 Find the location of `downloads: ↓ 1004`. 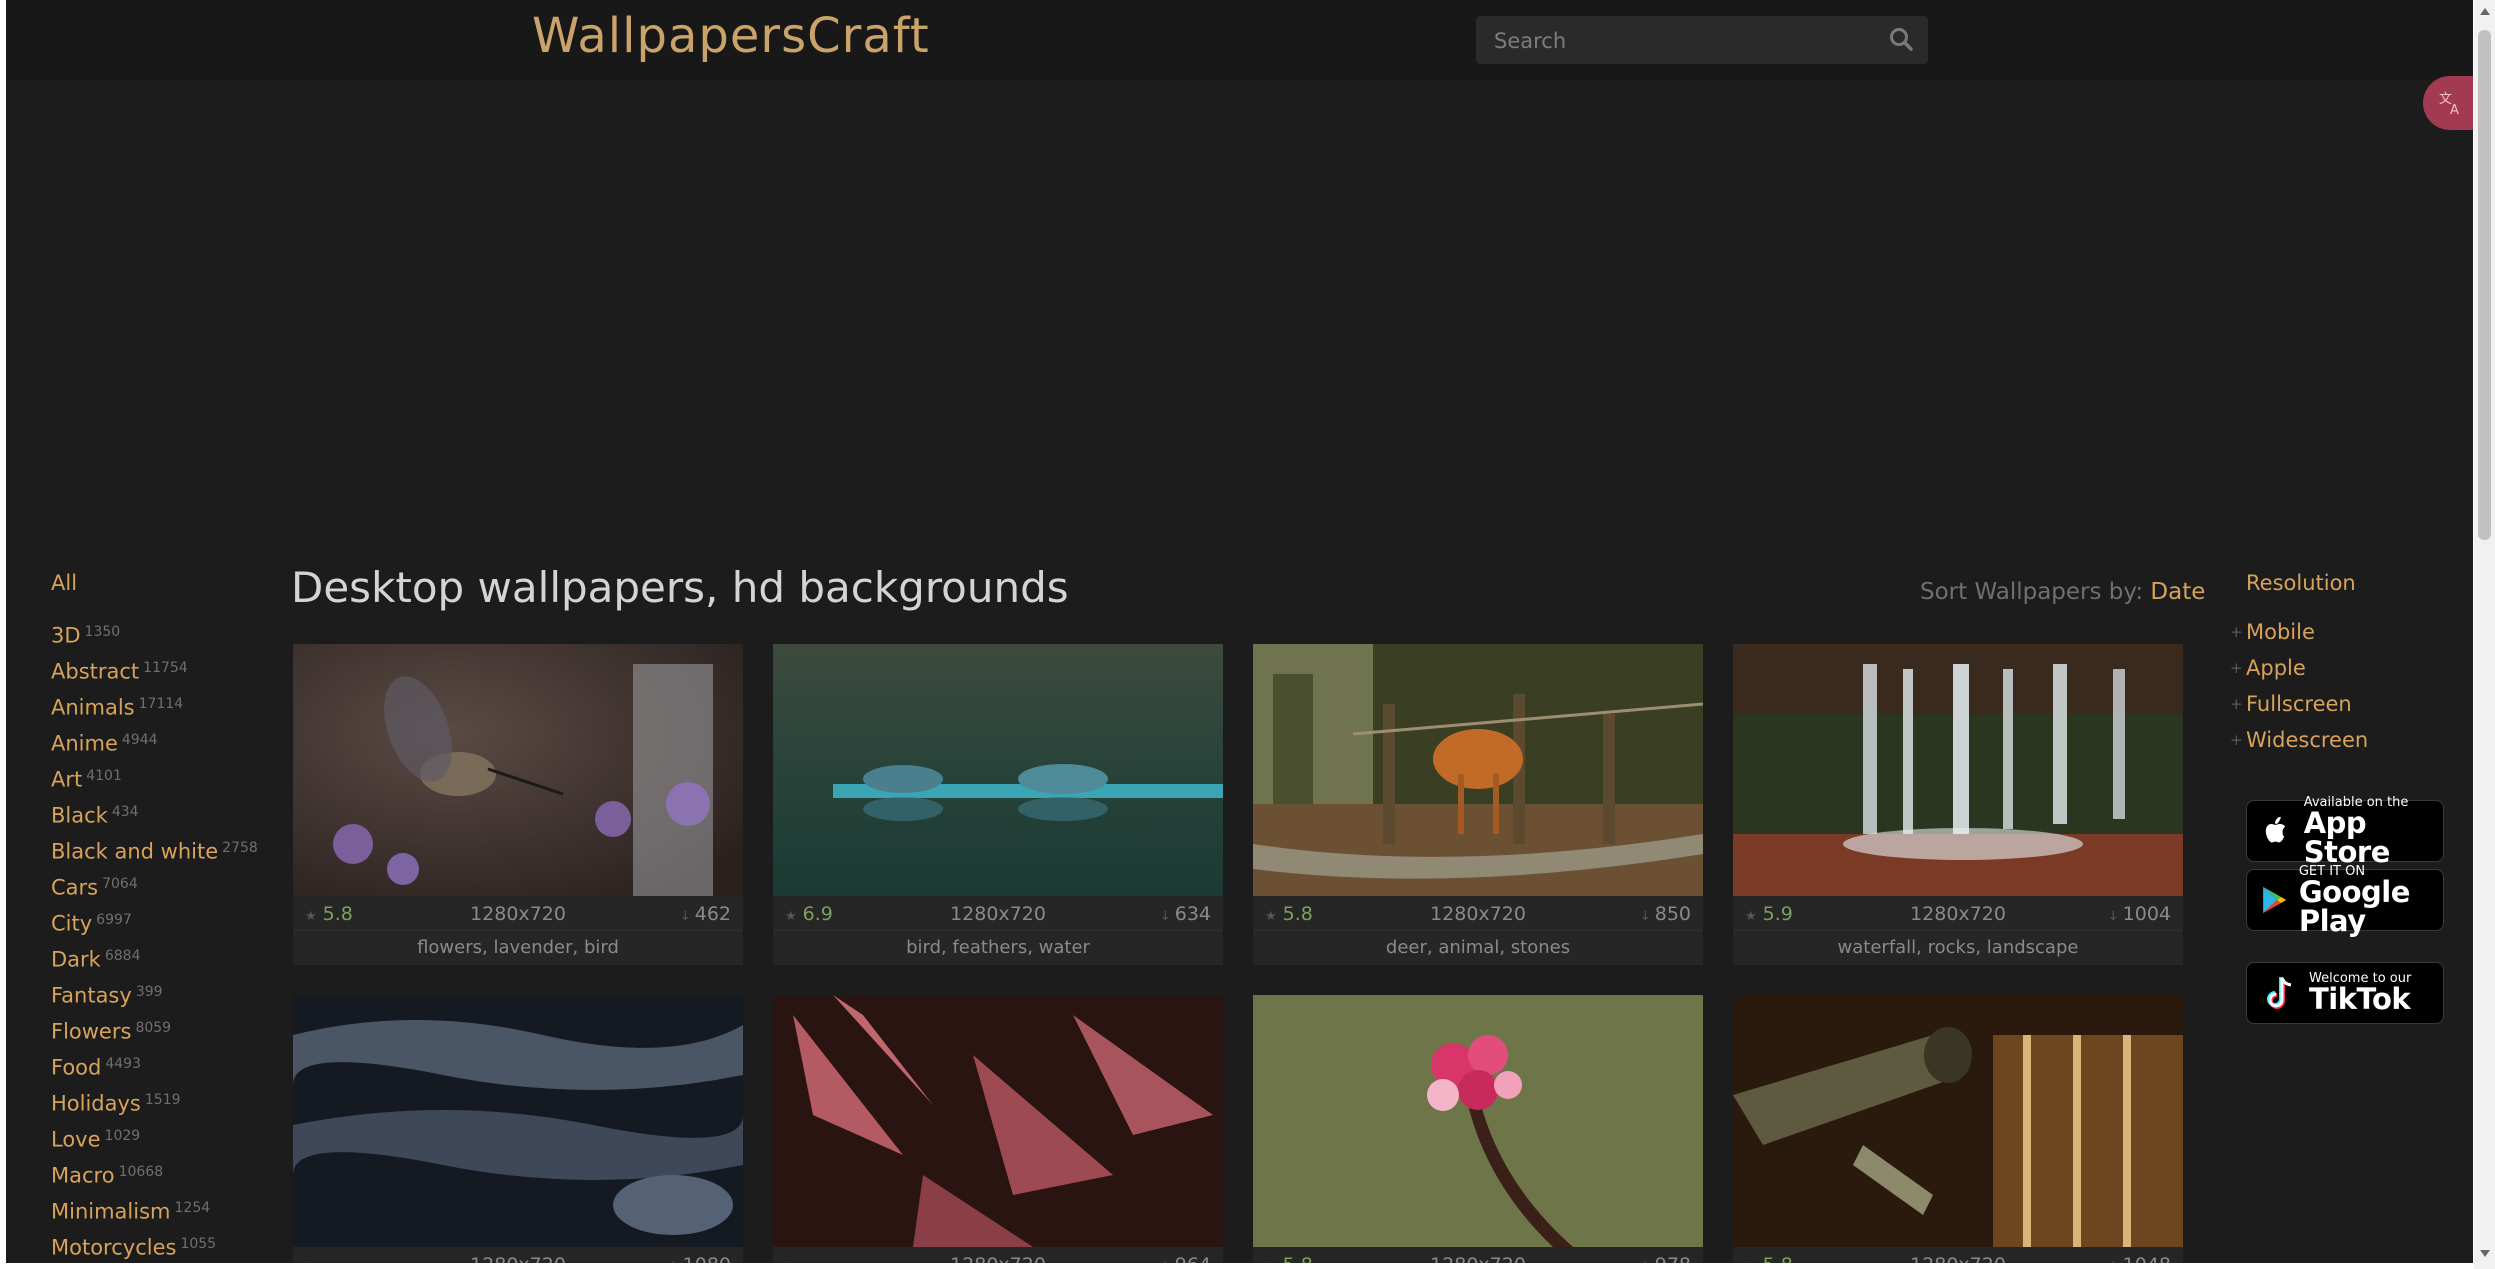

downloads: ↓ 1004 is located at coordinates (2139, 914).